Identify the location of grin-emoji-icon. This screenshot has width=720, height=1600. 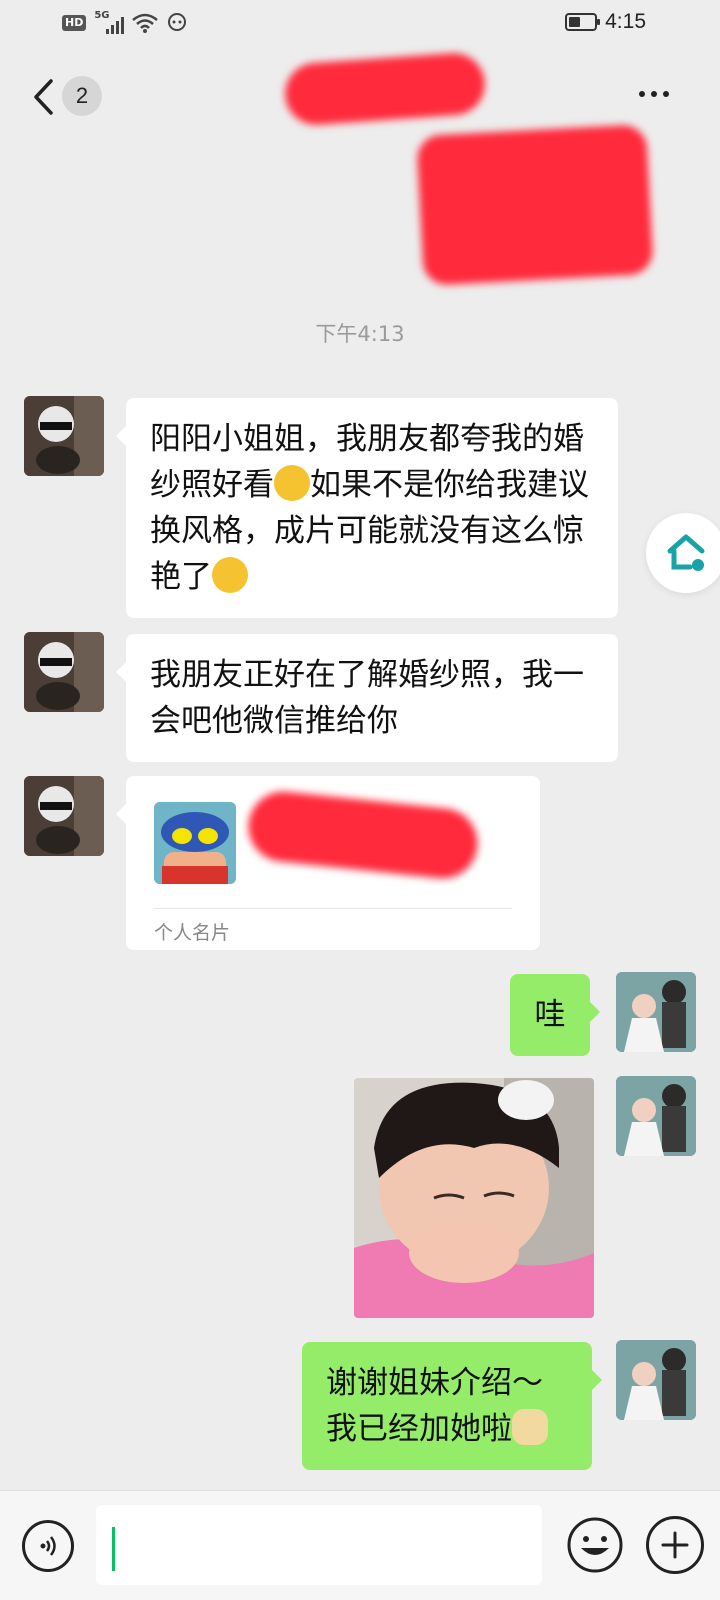
(230, 575).